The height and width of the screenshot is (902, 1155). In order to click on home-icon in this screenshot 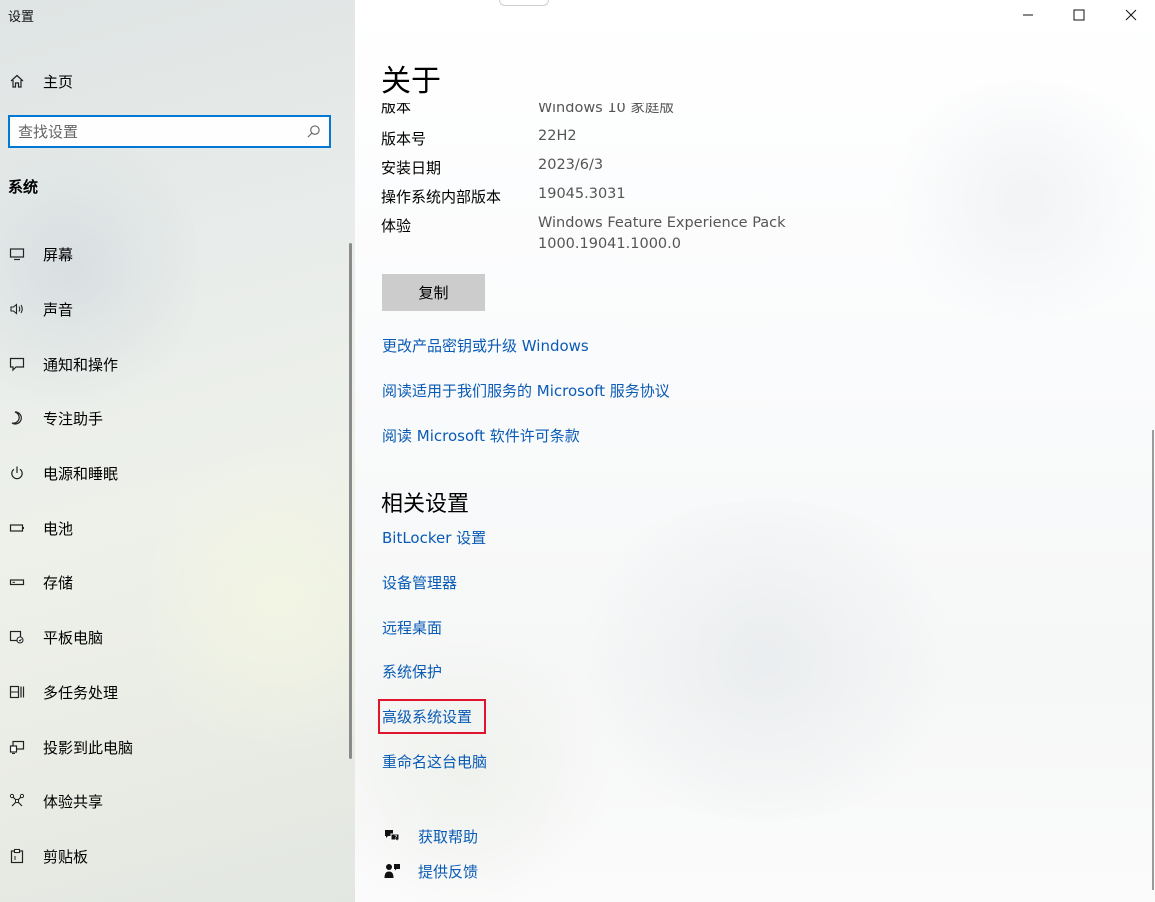, I will do `click(17, 81)`.